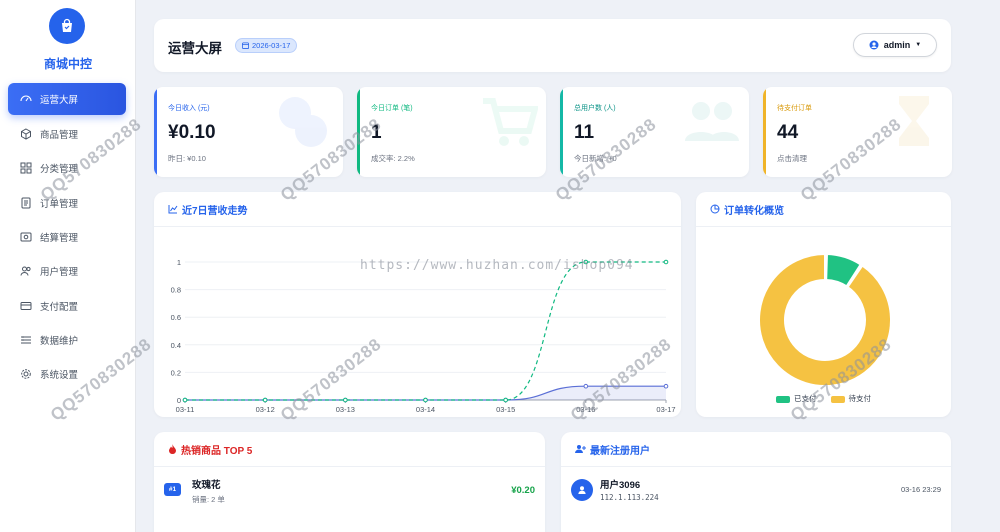  I want to click on list-item: 用户3096 112.1.113.224 03-16 23:29, so click(756, 495).